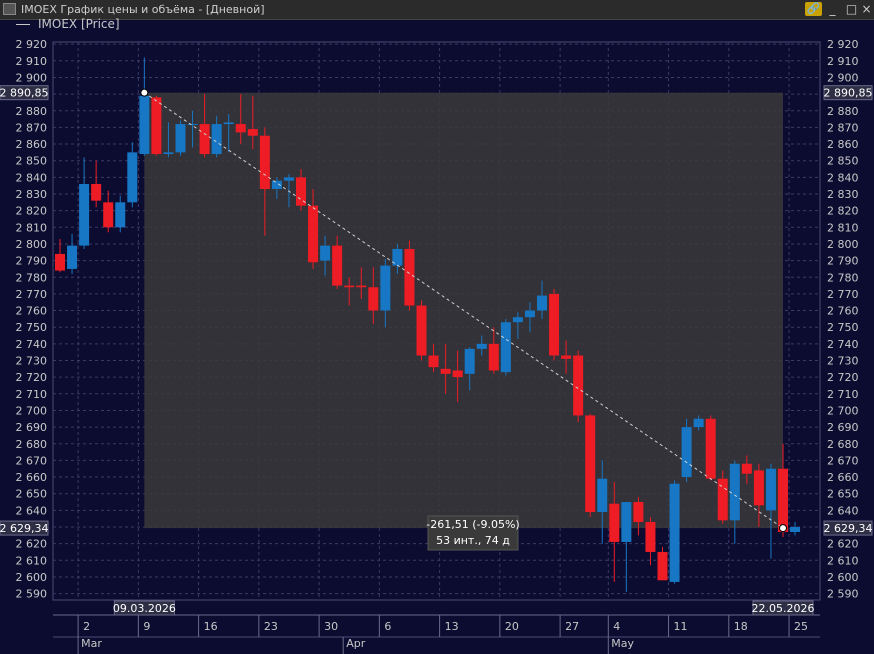  What do you see at coordinates (843, 227) in the screenshot?
I see `y-tick-label-right: 2 810` at bounding box center [843, 227].